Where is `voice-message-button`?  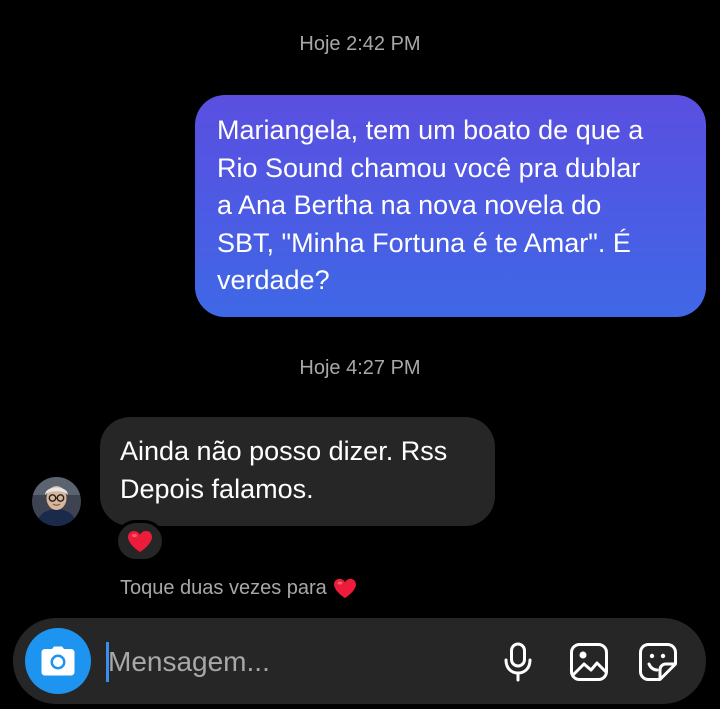
voice-message-button is located at coordinates (518, 662).